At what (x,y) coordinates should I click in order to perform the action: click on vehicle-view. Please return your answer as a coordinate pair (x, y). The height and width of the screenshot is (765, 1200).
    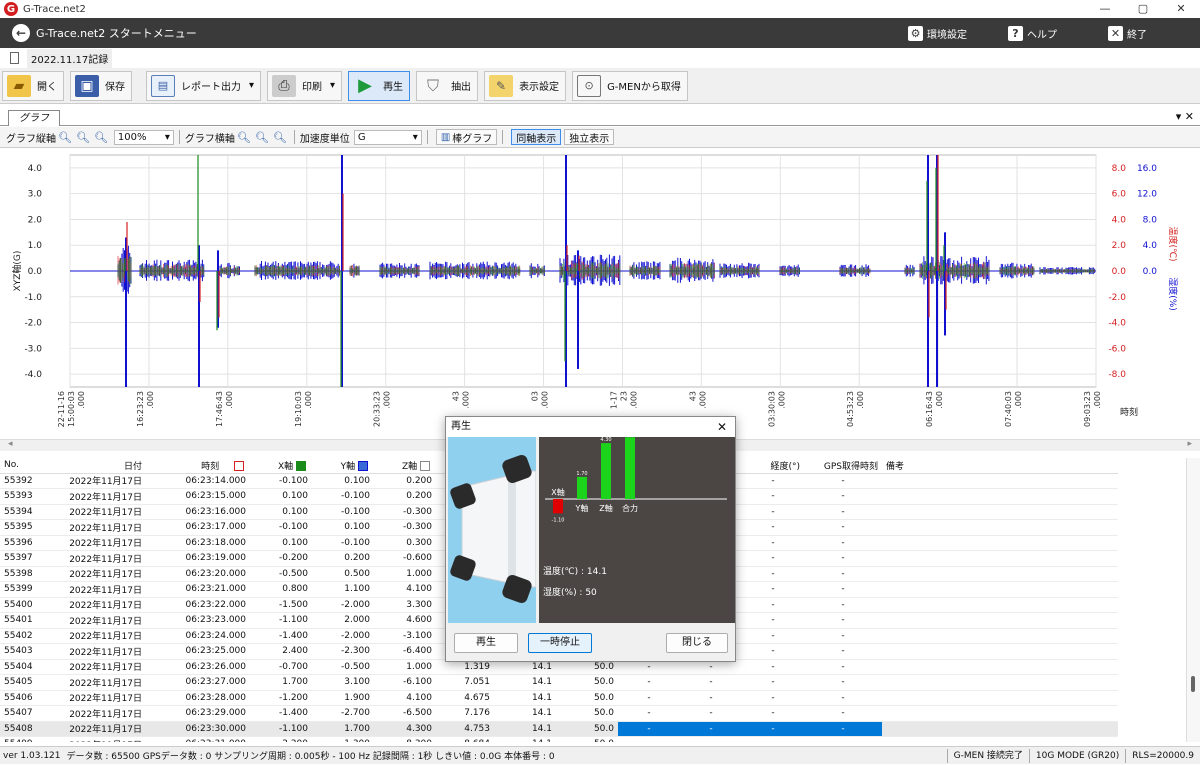
    Looking at the image, I should click on (492, 530).